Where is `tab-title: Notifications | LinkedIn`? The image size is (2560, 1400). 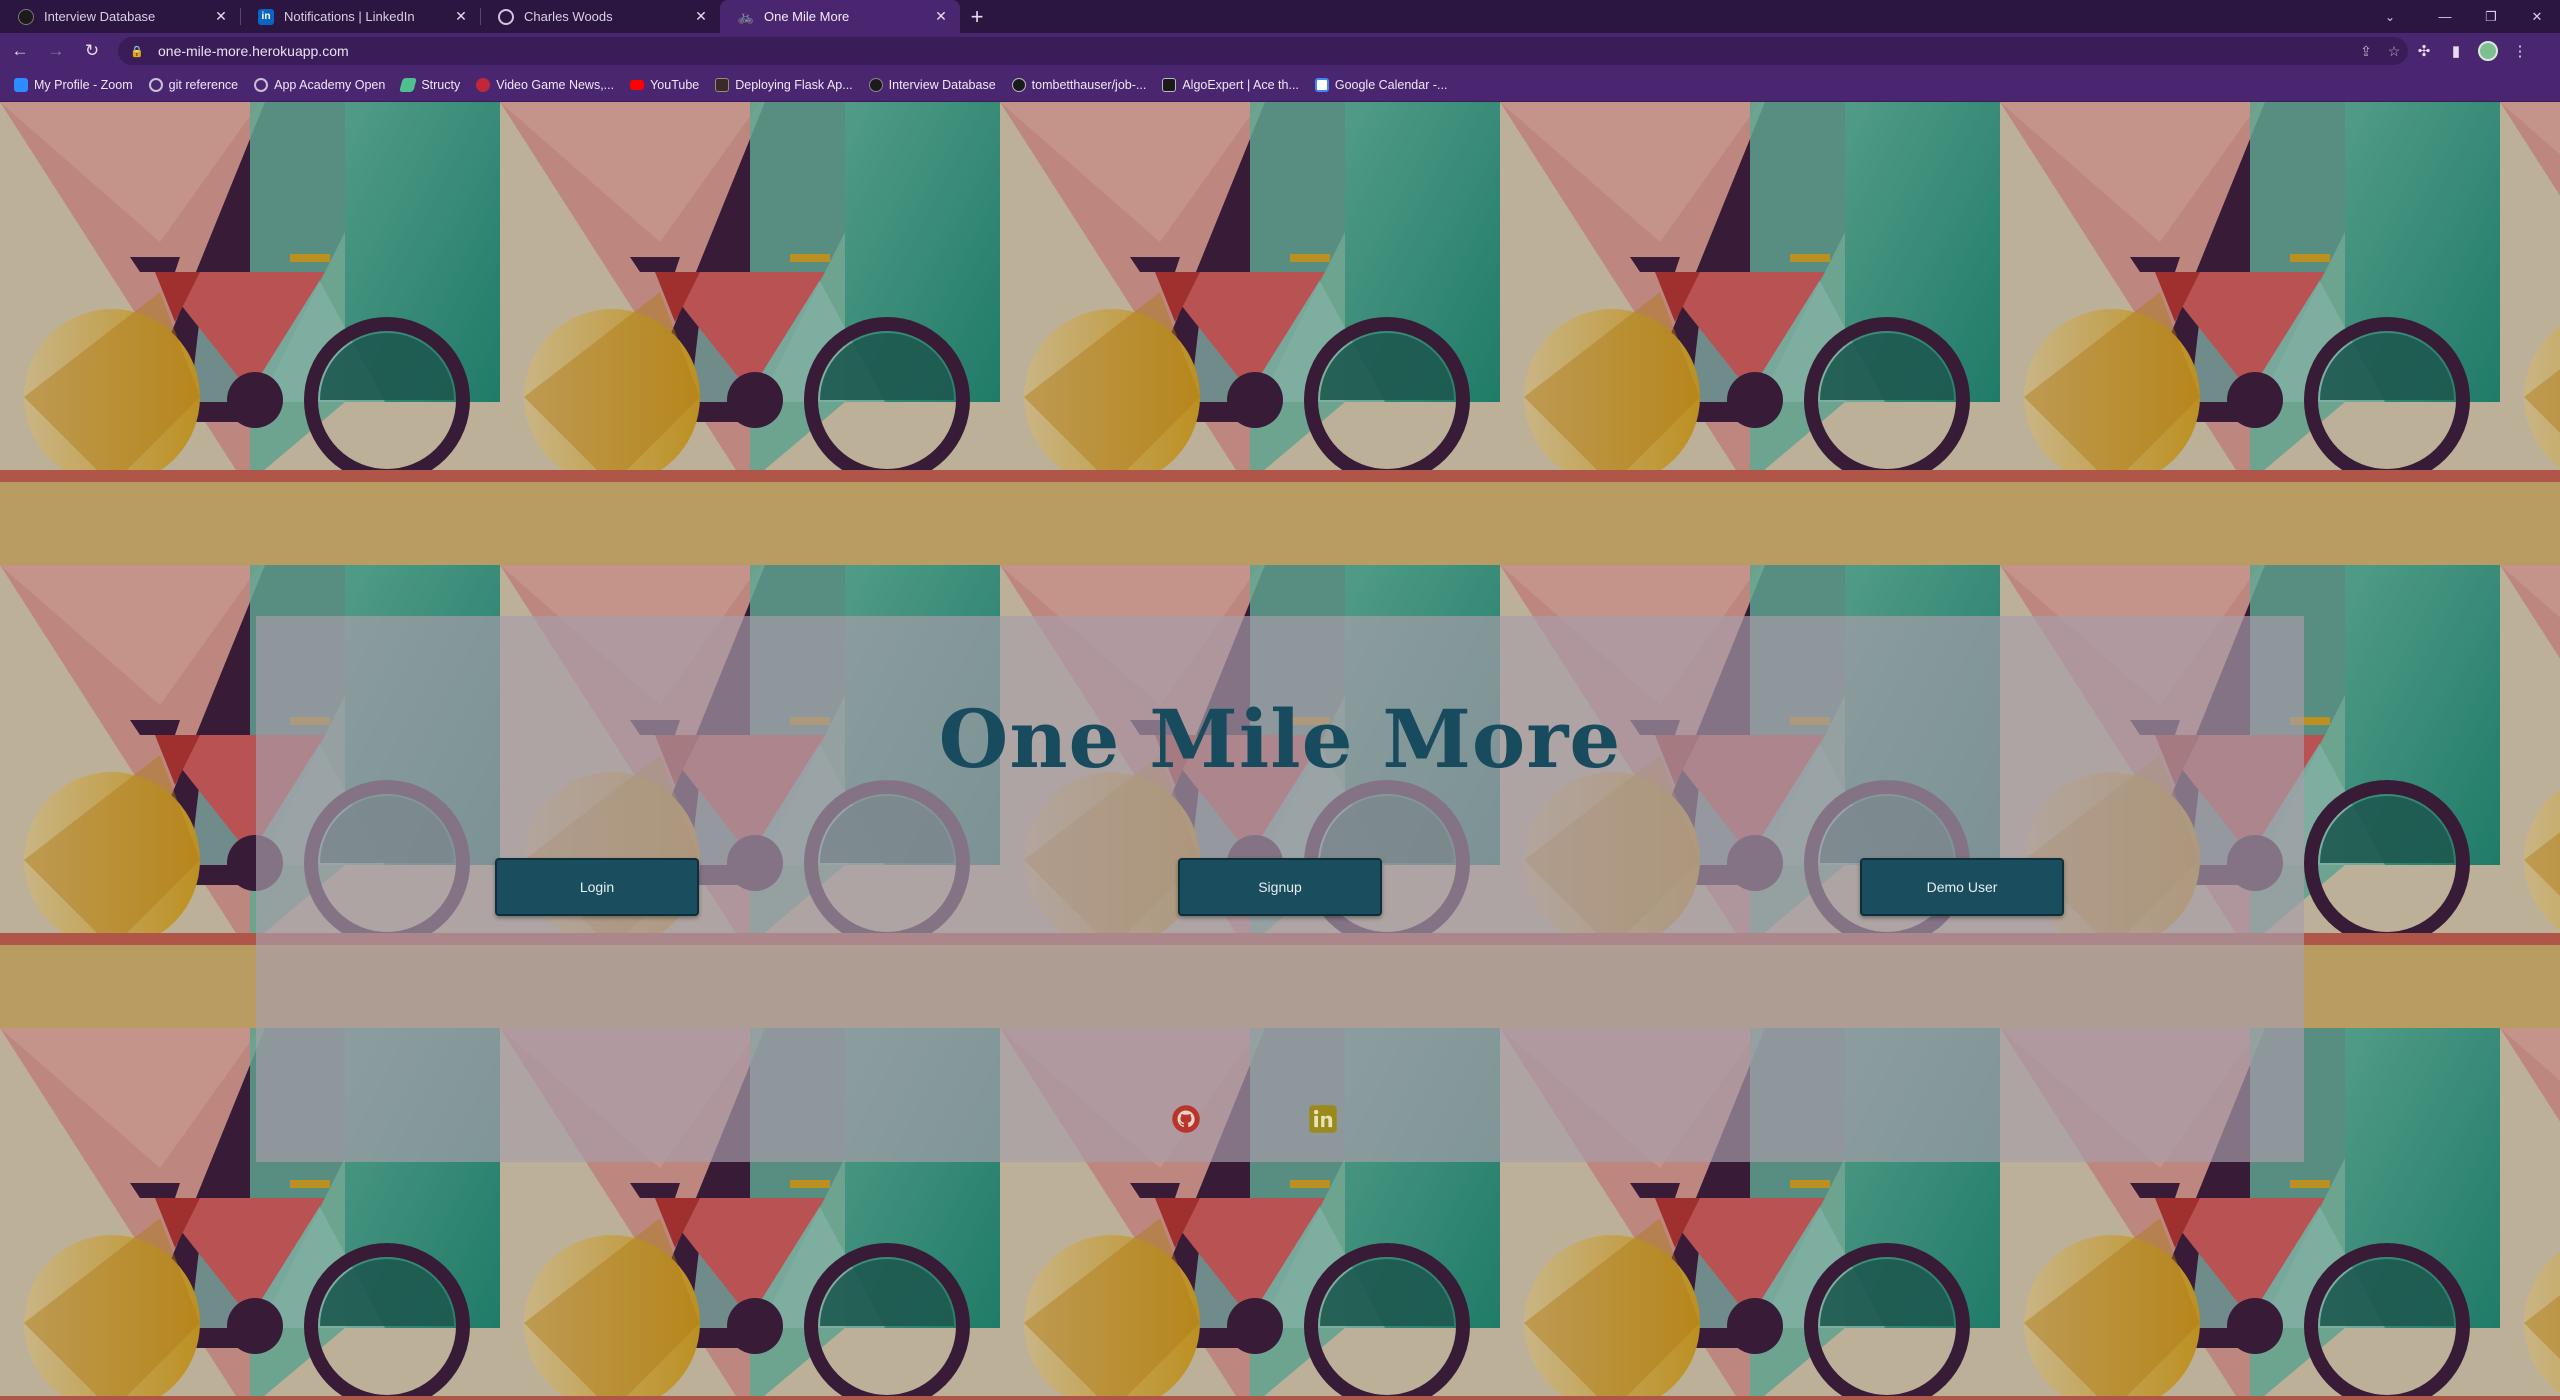 tab-title: Notifications | LinkedIn is located at coordinates (349, 16).